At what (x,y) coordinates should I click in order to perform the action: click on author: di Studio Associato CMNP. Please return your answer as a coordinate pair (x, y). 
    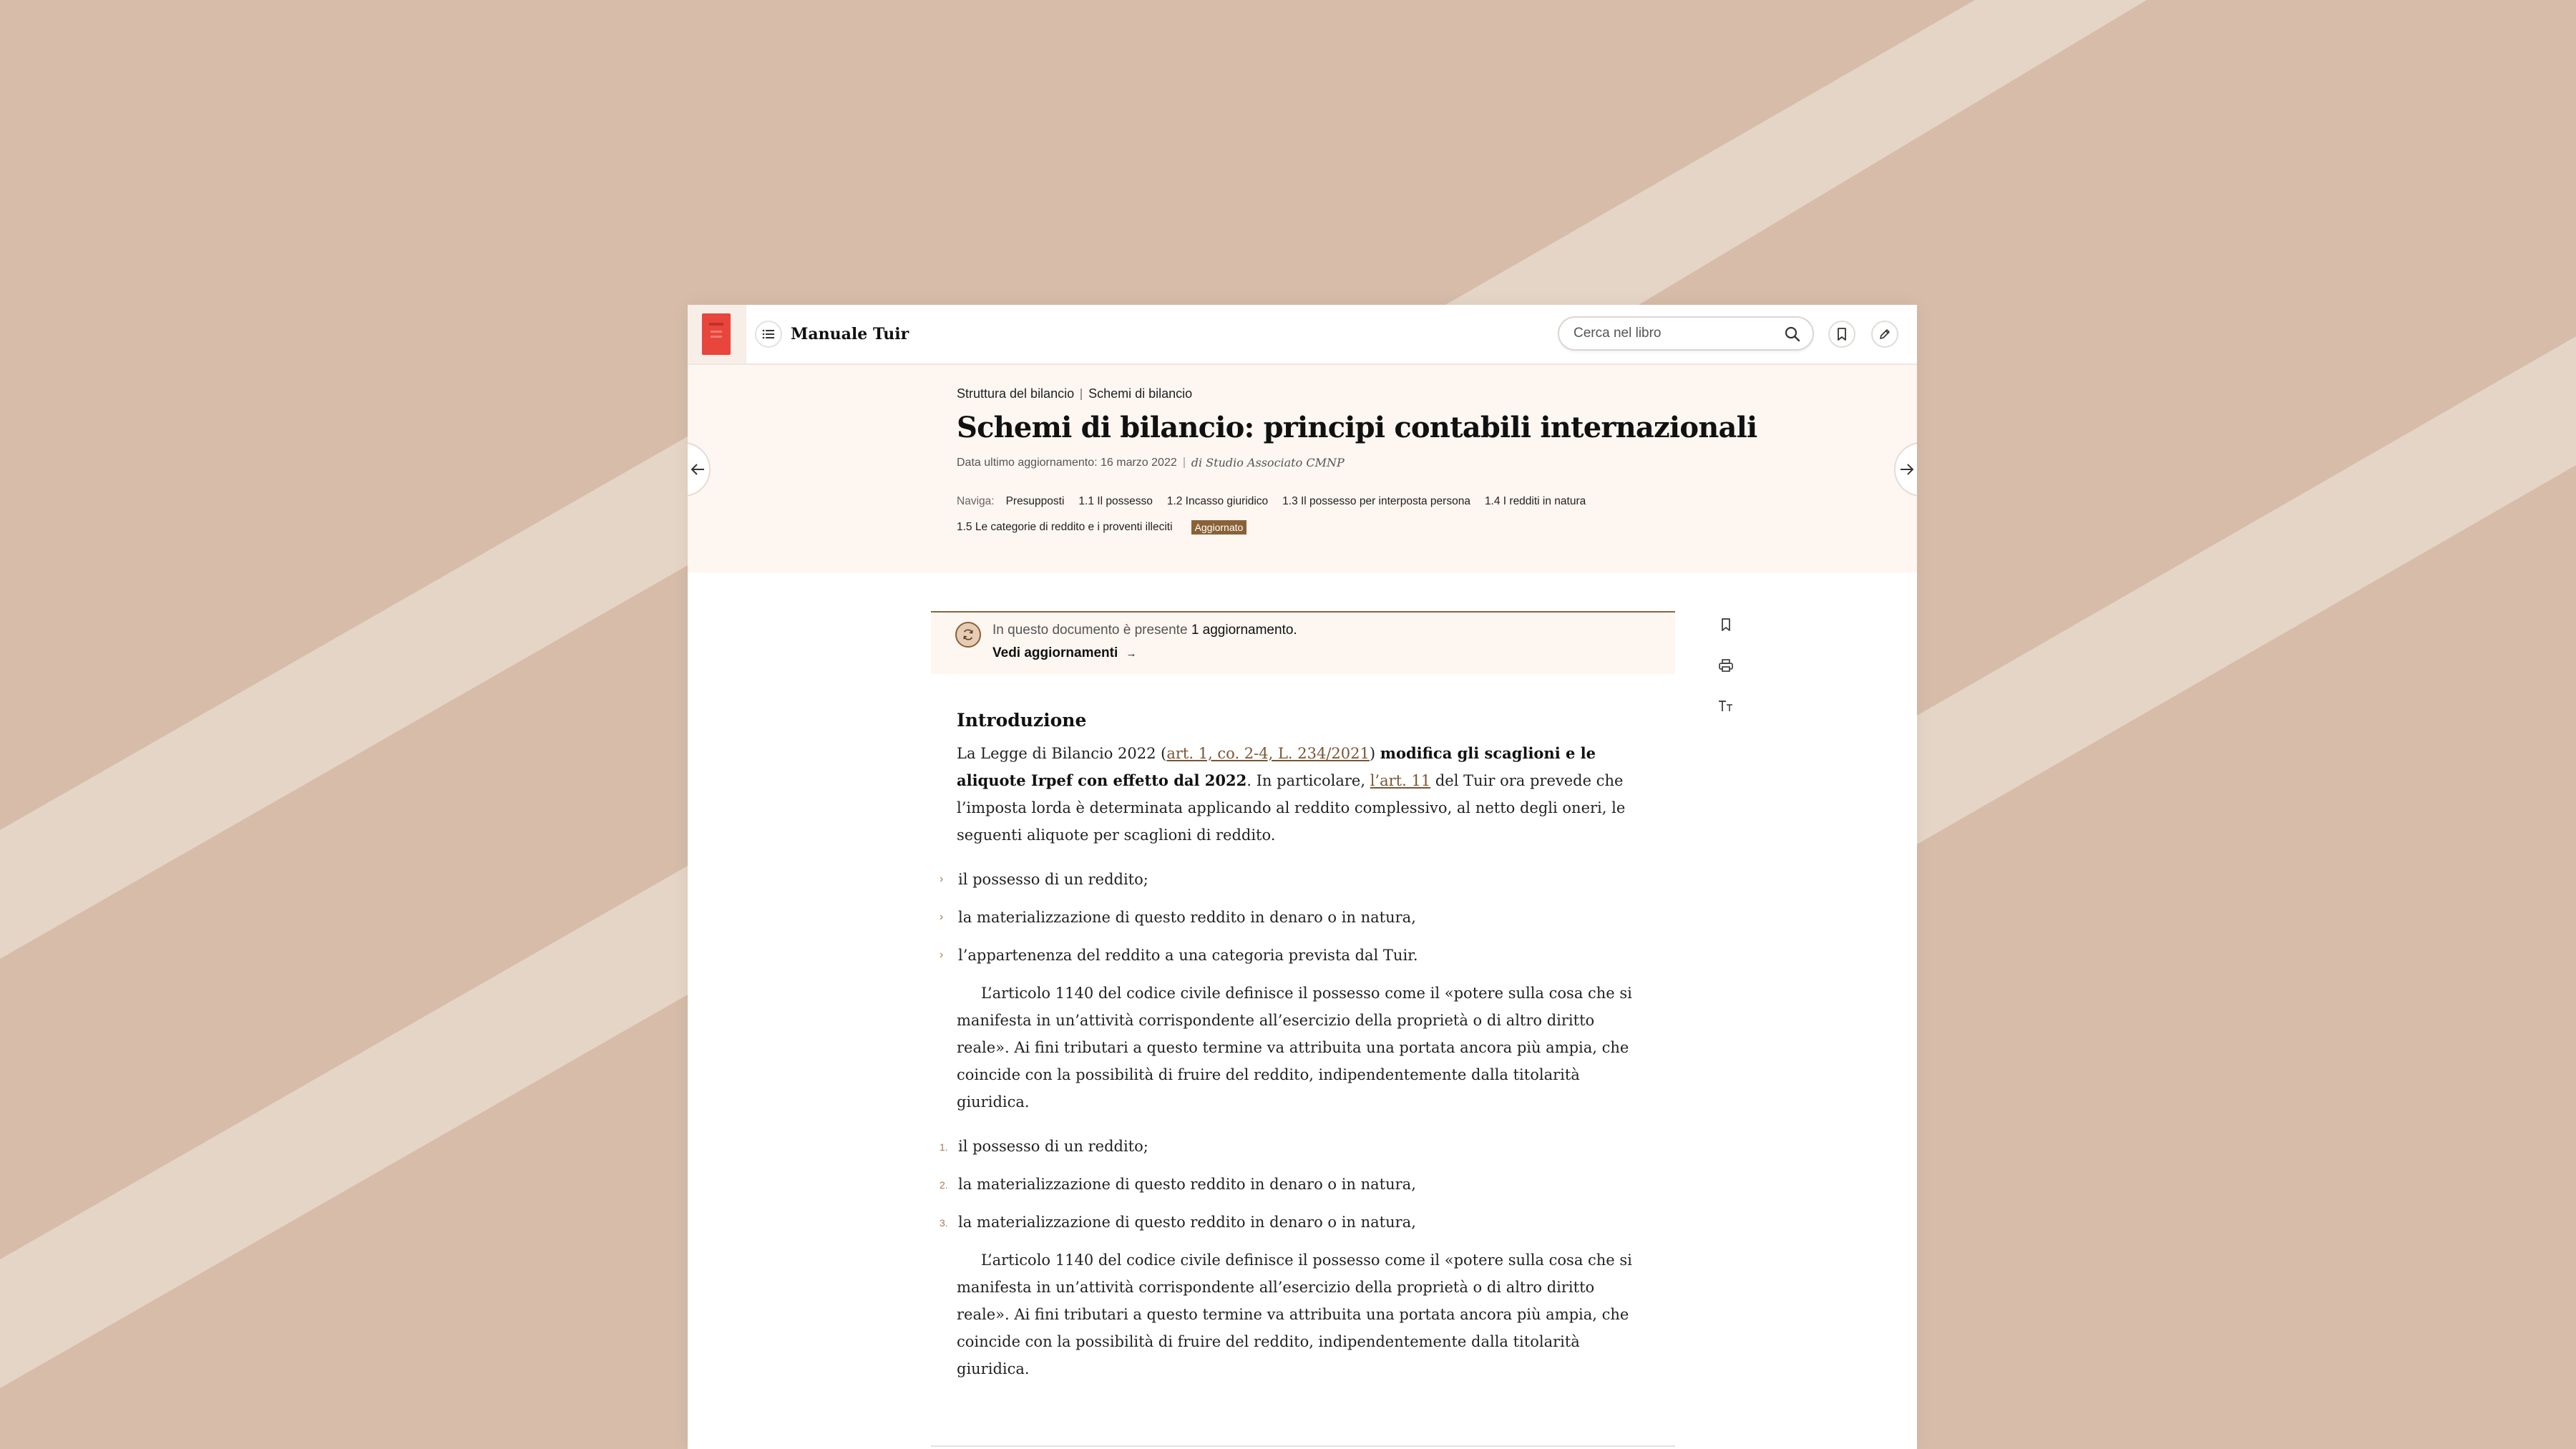
    Looking at the image, I should click on (1268, 462).